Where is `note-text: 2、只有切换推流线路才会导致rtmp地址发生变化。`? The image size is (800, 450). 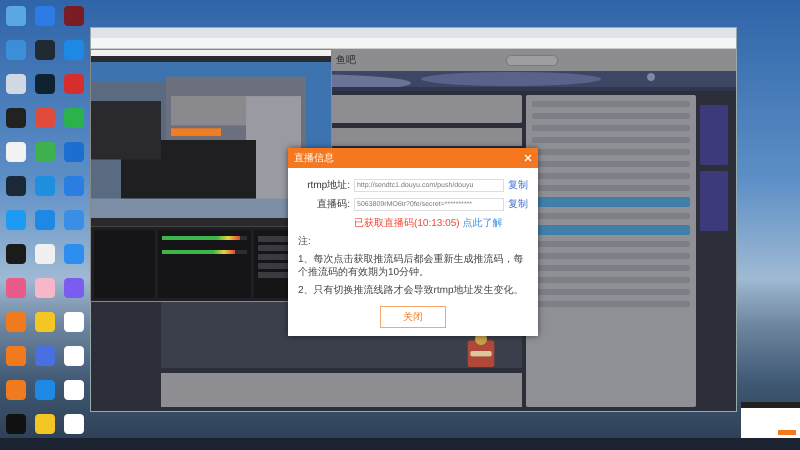 note-text: 2、只有切换推流线路才会导致rtmp地址发生变化。 is located at coordinates (411, 290).